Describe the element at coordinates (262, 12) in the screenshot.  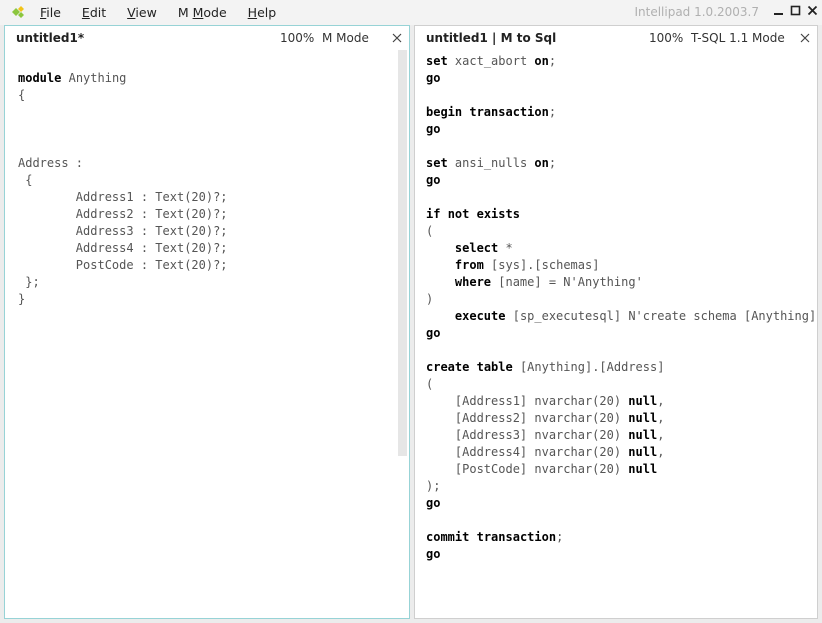
I see `menu-help: Help` at that location.